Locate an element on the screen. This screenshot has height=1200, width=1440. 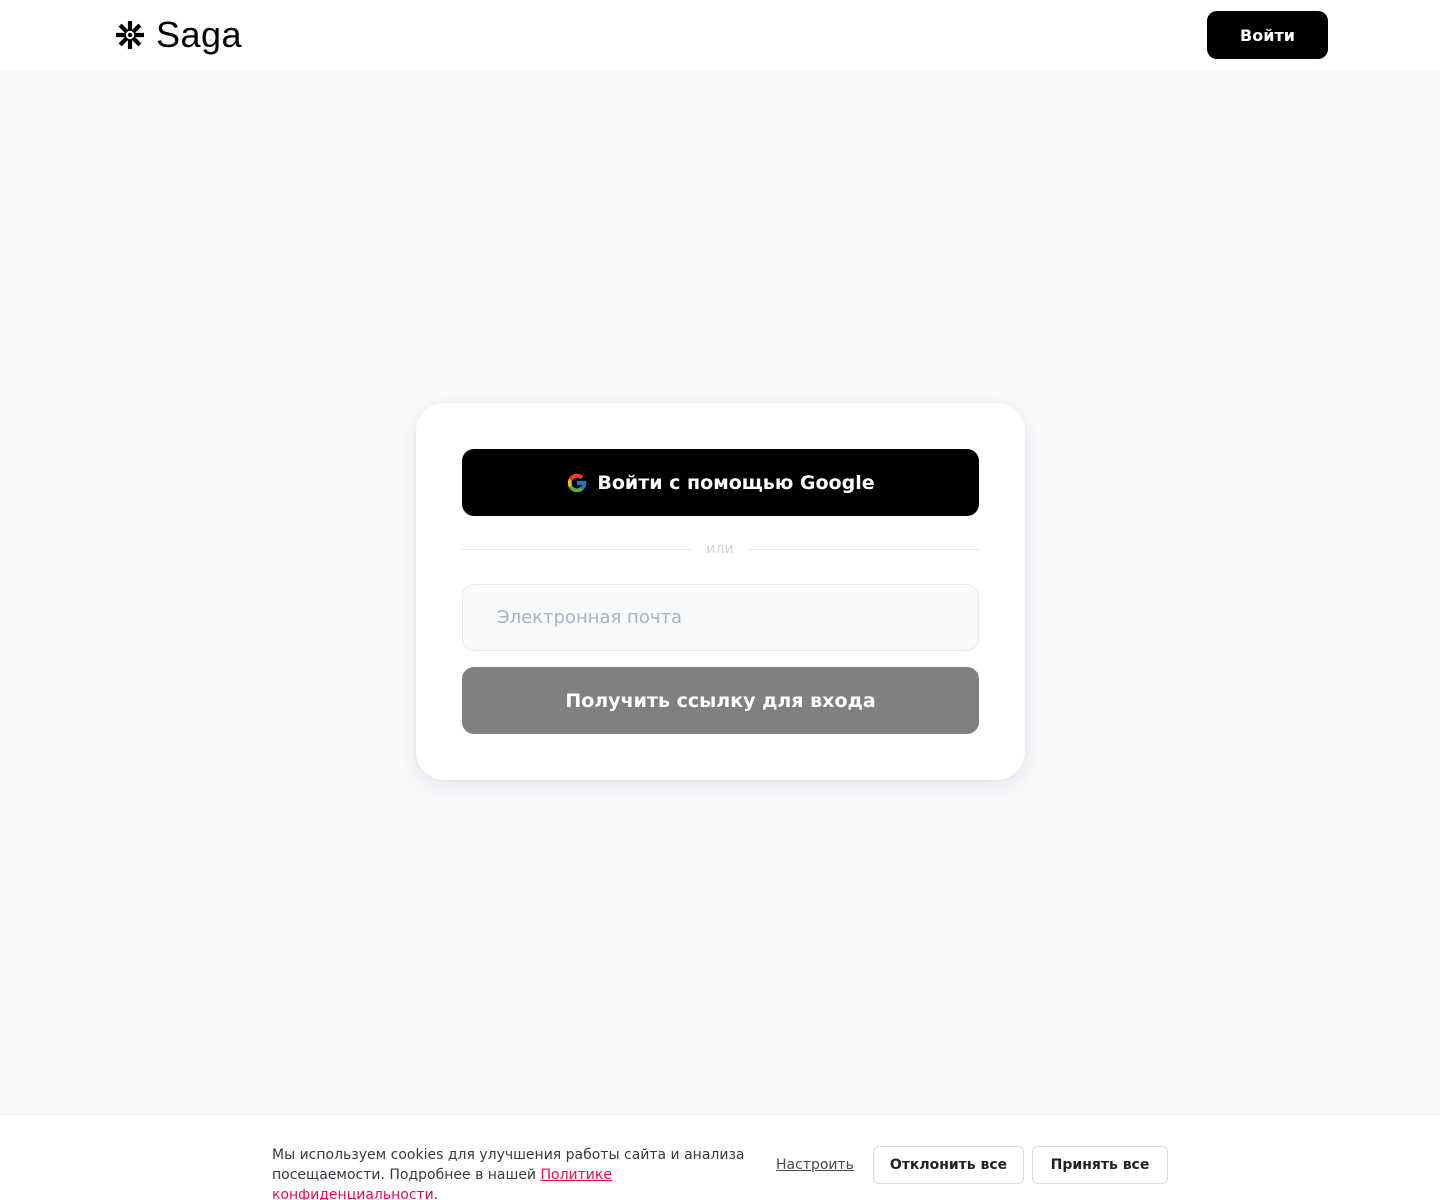
divider-label: или is located at coordinates (720, 549).